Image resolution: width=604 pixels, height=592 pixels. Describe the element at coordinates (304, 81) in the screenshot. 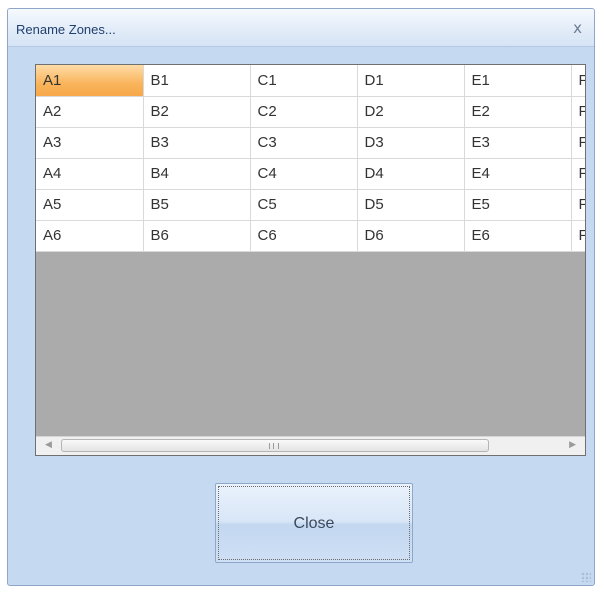

I see `grid-cell: C1` at that location.